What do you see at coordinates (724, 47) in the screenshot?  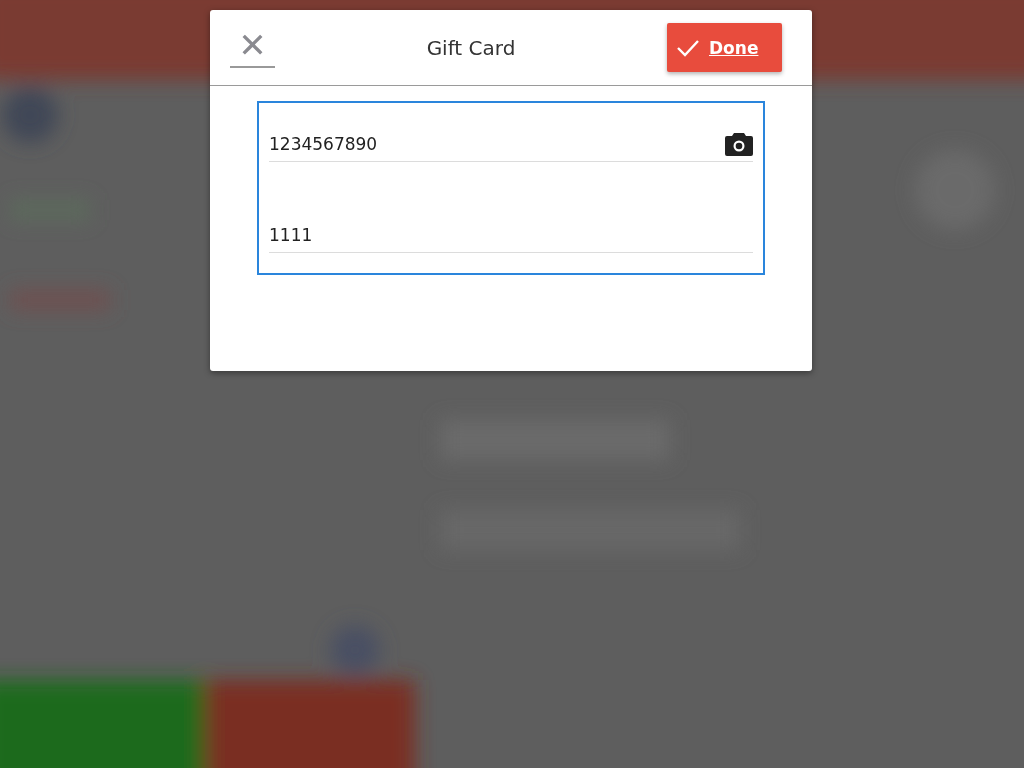 I see `done-button: Done` at bounding box center [724, 47].